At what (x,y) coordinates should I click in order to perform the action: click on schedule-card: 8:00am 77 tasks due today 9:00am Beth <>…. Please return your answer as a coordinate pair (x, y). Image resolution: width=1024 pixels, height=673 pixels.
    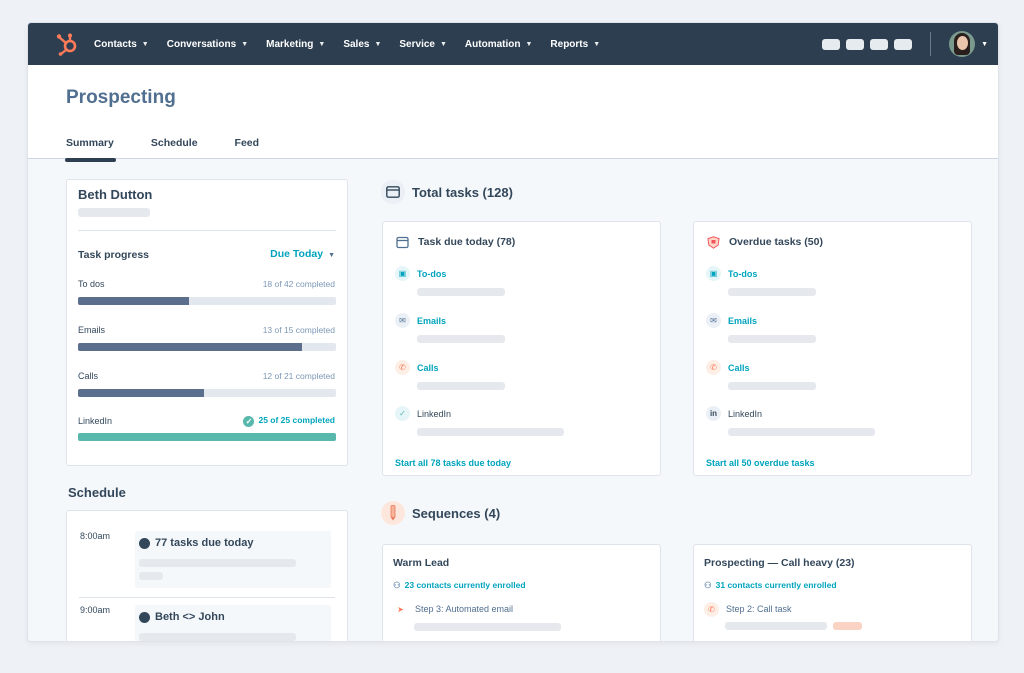
    Looking at the image, I should click on (207, 575).